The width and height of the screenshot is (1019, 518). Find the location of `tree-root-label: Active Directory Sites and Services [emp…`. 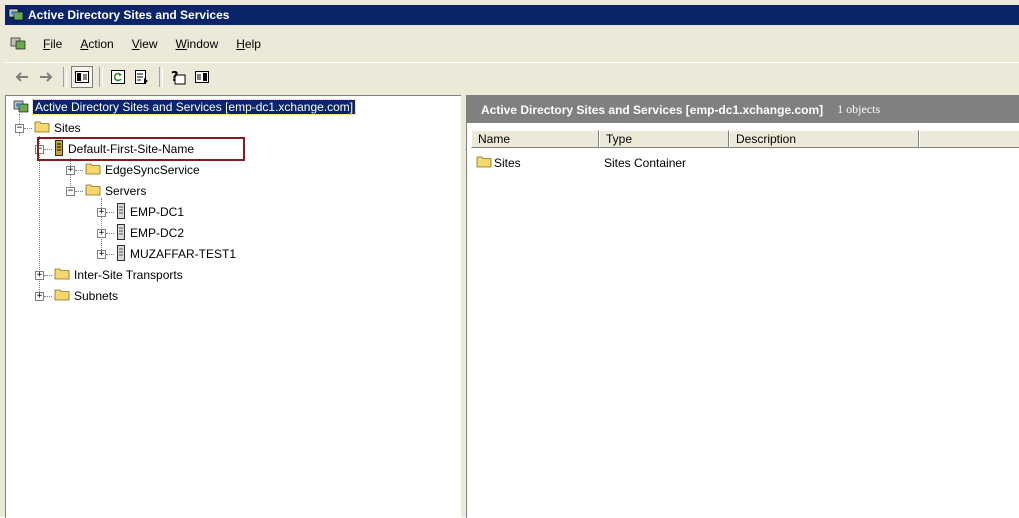

tree-root-label: Active Directory Sites and Services [emp… is located at coordinates (194, 107).